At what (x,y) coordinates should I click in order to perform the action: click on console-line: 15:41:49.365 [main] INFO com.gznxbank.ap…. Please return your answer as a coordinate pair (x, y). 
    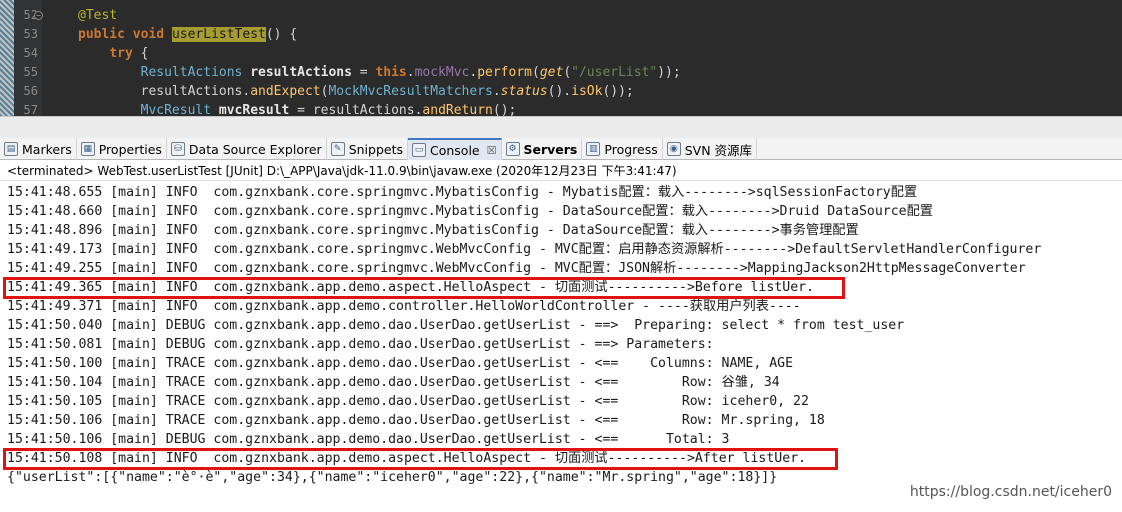
    Looking at the image, I should click on (411, 287).